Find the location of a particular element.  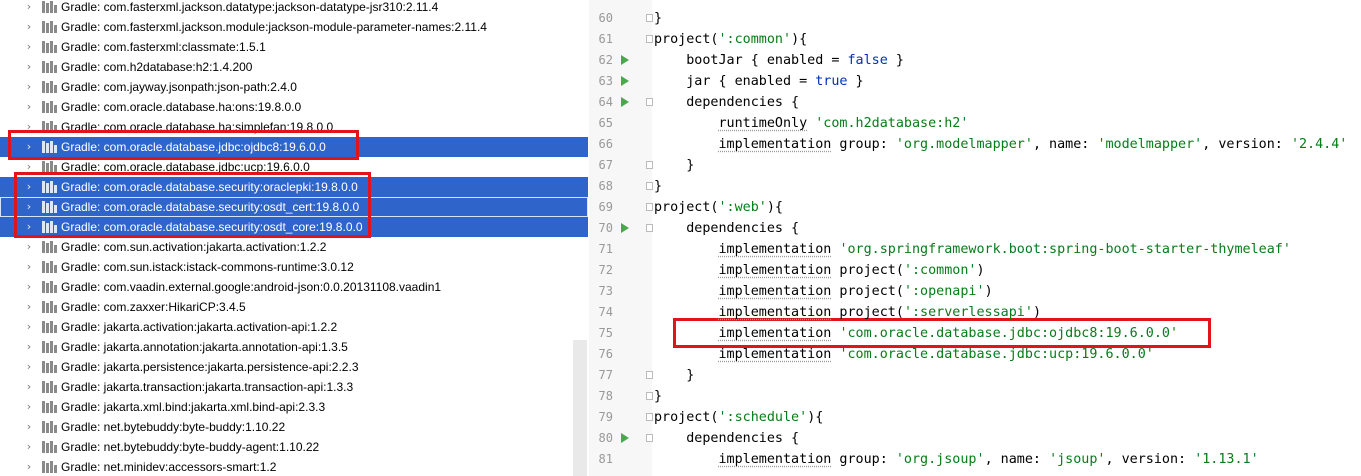

tree-item: › Gradle: com.h2database:h2:1.4.200 is located at coordinates (294, 67).